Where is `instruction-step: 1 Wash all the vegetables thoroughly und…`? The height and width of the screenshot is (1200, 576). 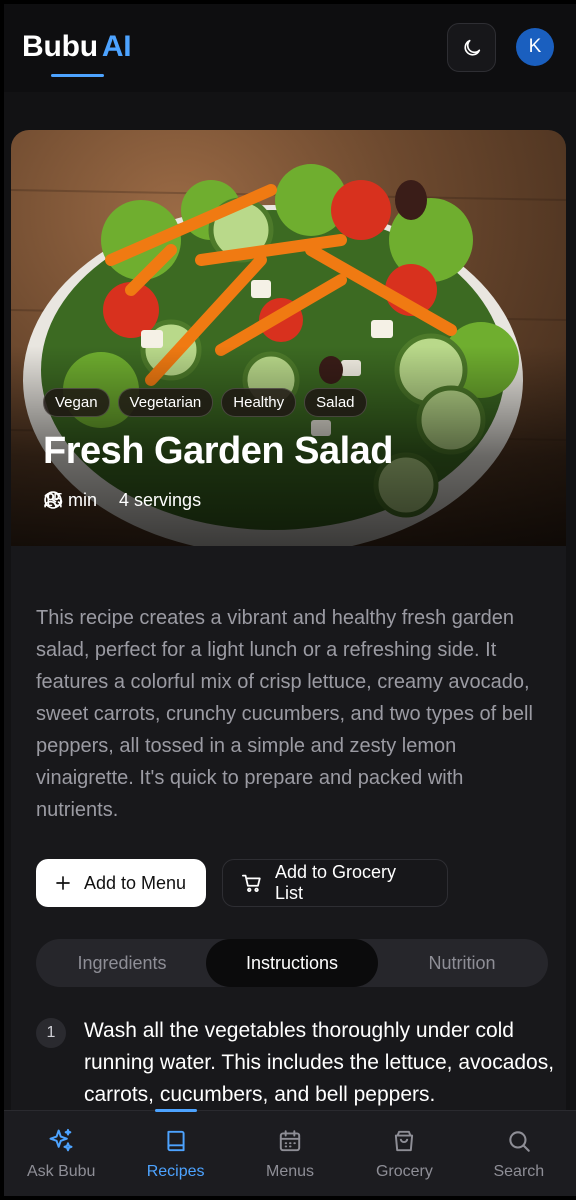
instruction-step: 1 Wash all the vegetables thoroughly und… is located at coordinates (296, 1063).